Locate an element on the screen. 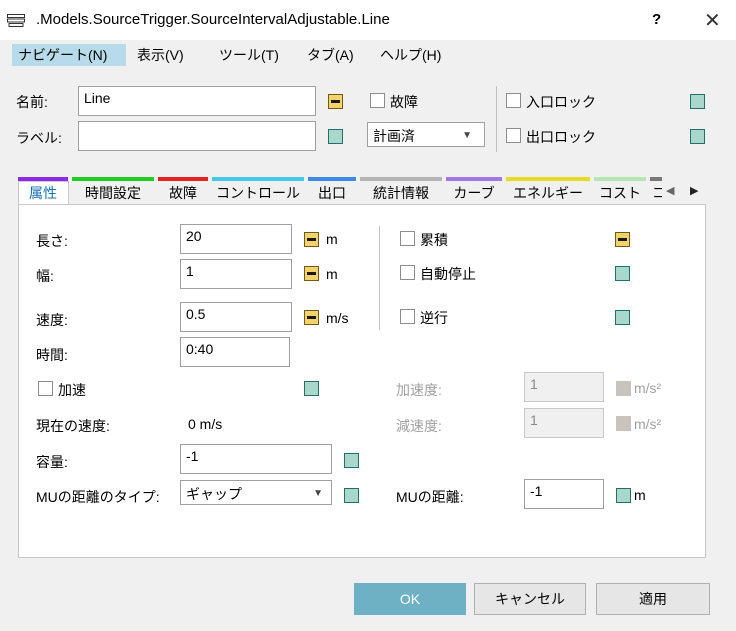  menu-tools: ツール(T) is located at coordinates (249, 55).